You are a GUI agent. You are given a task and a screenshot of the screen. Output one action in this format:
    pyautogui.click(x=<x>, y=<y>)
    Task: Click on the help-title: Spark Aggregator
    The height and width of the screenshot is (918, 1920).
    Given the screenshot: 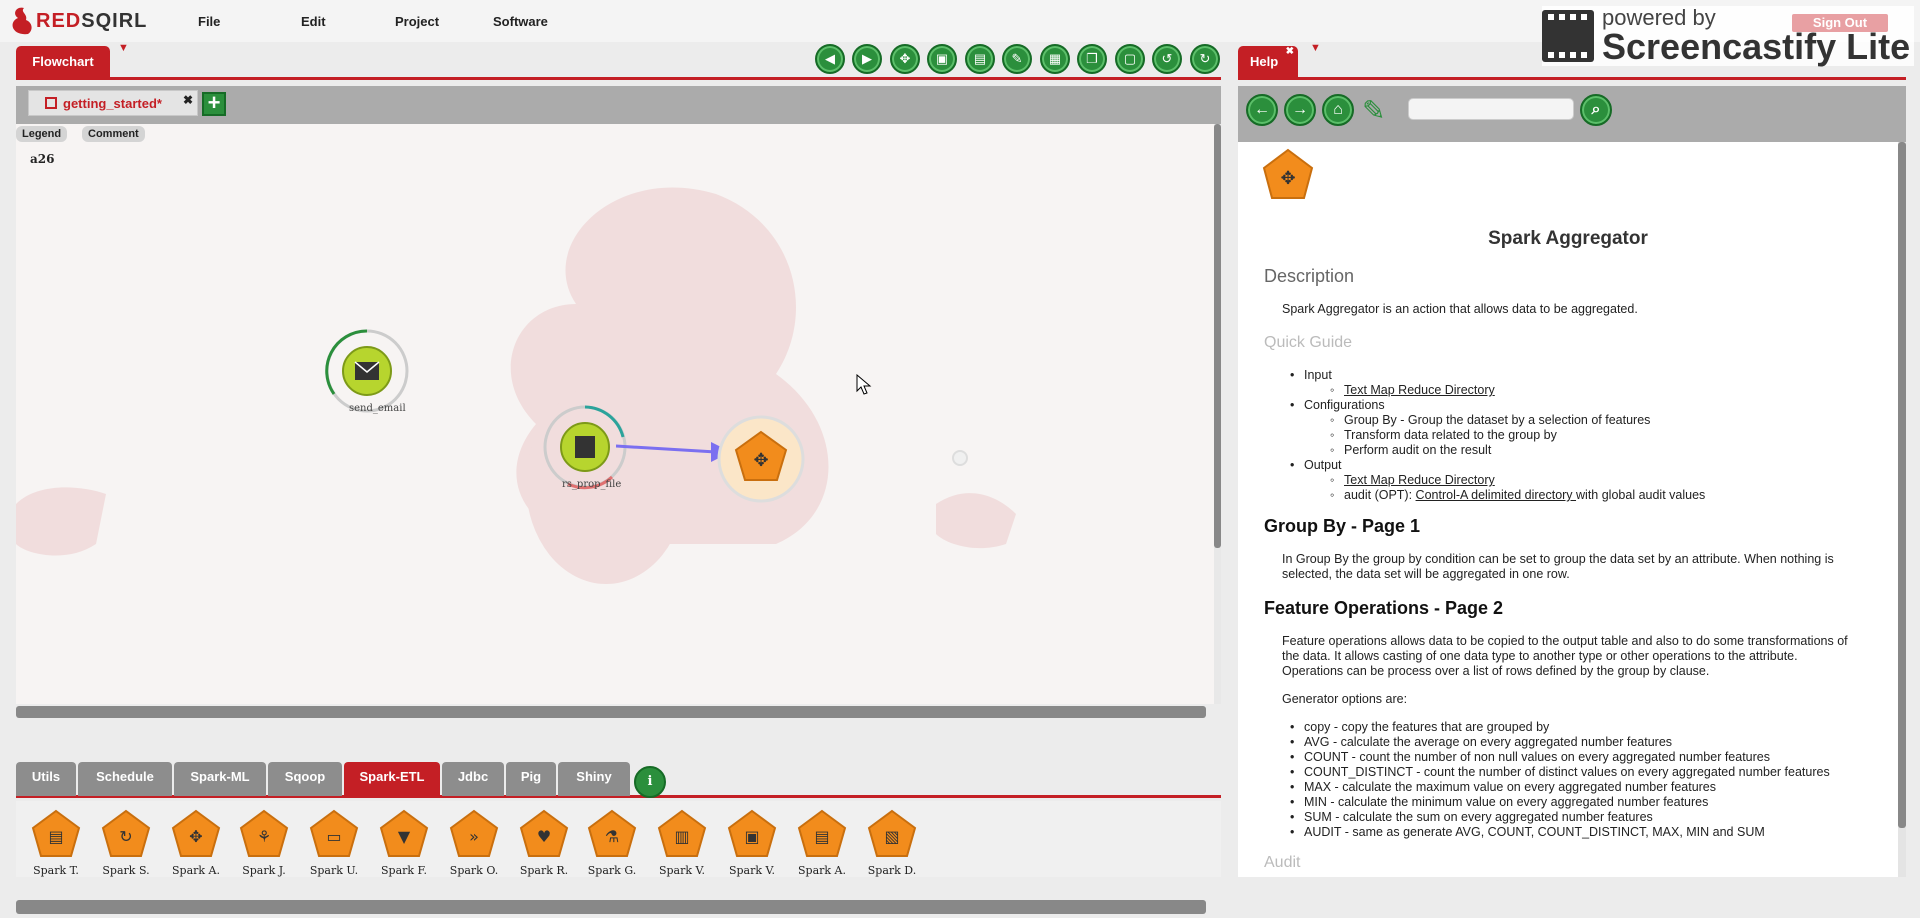 What is the action you would take?
    pyautogui.click(x=1568, y=238)
    